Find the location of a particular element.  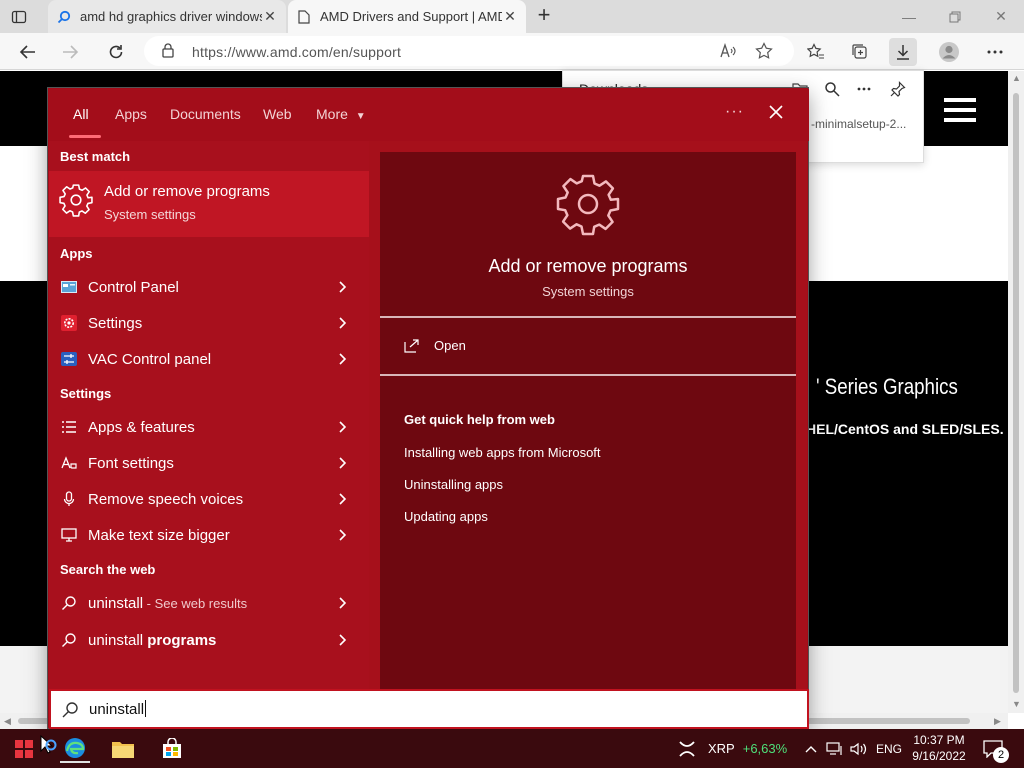

notifications-button: 2 is located at coordinates (996, 748).